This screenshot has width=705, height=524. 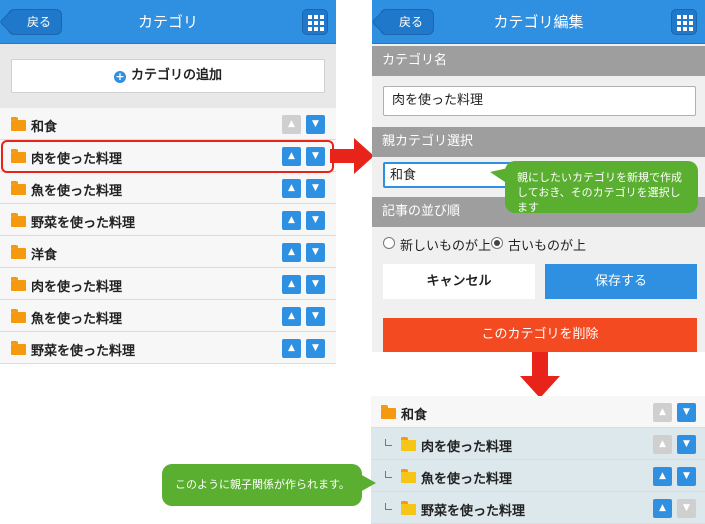 I want to click on result-callout: このように親子関係が作られます。, so click(x=262, y=485).